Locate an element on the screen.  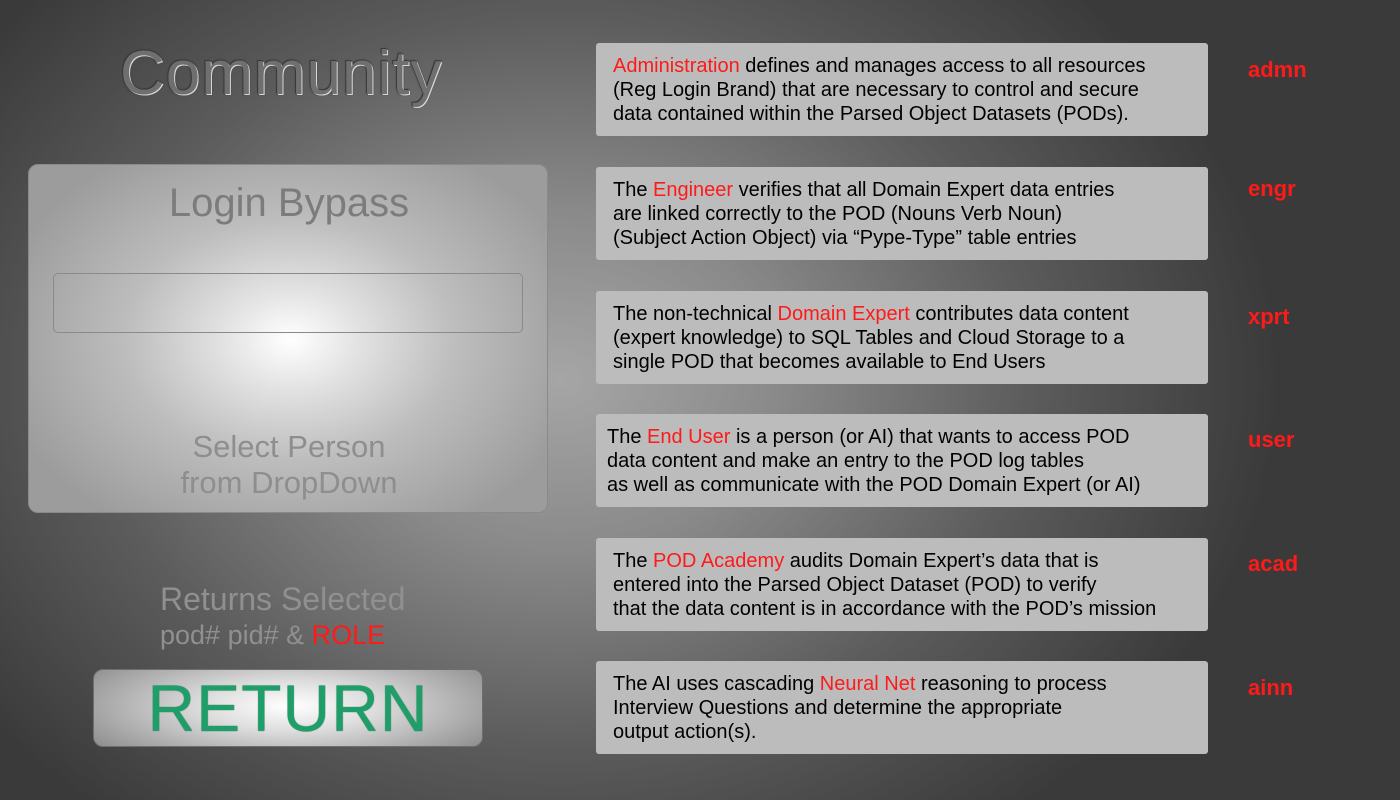
role-card-text: output action(s). is located at coordinates (685, 732).